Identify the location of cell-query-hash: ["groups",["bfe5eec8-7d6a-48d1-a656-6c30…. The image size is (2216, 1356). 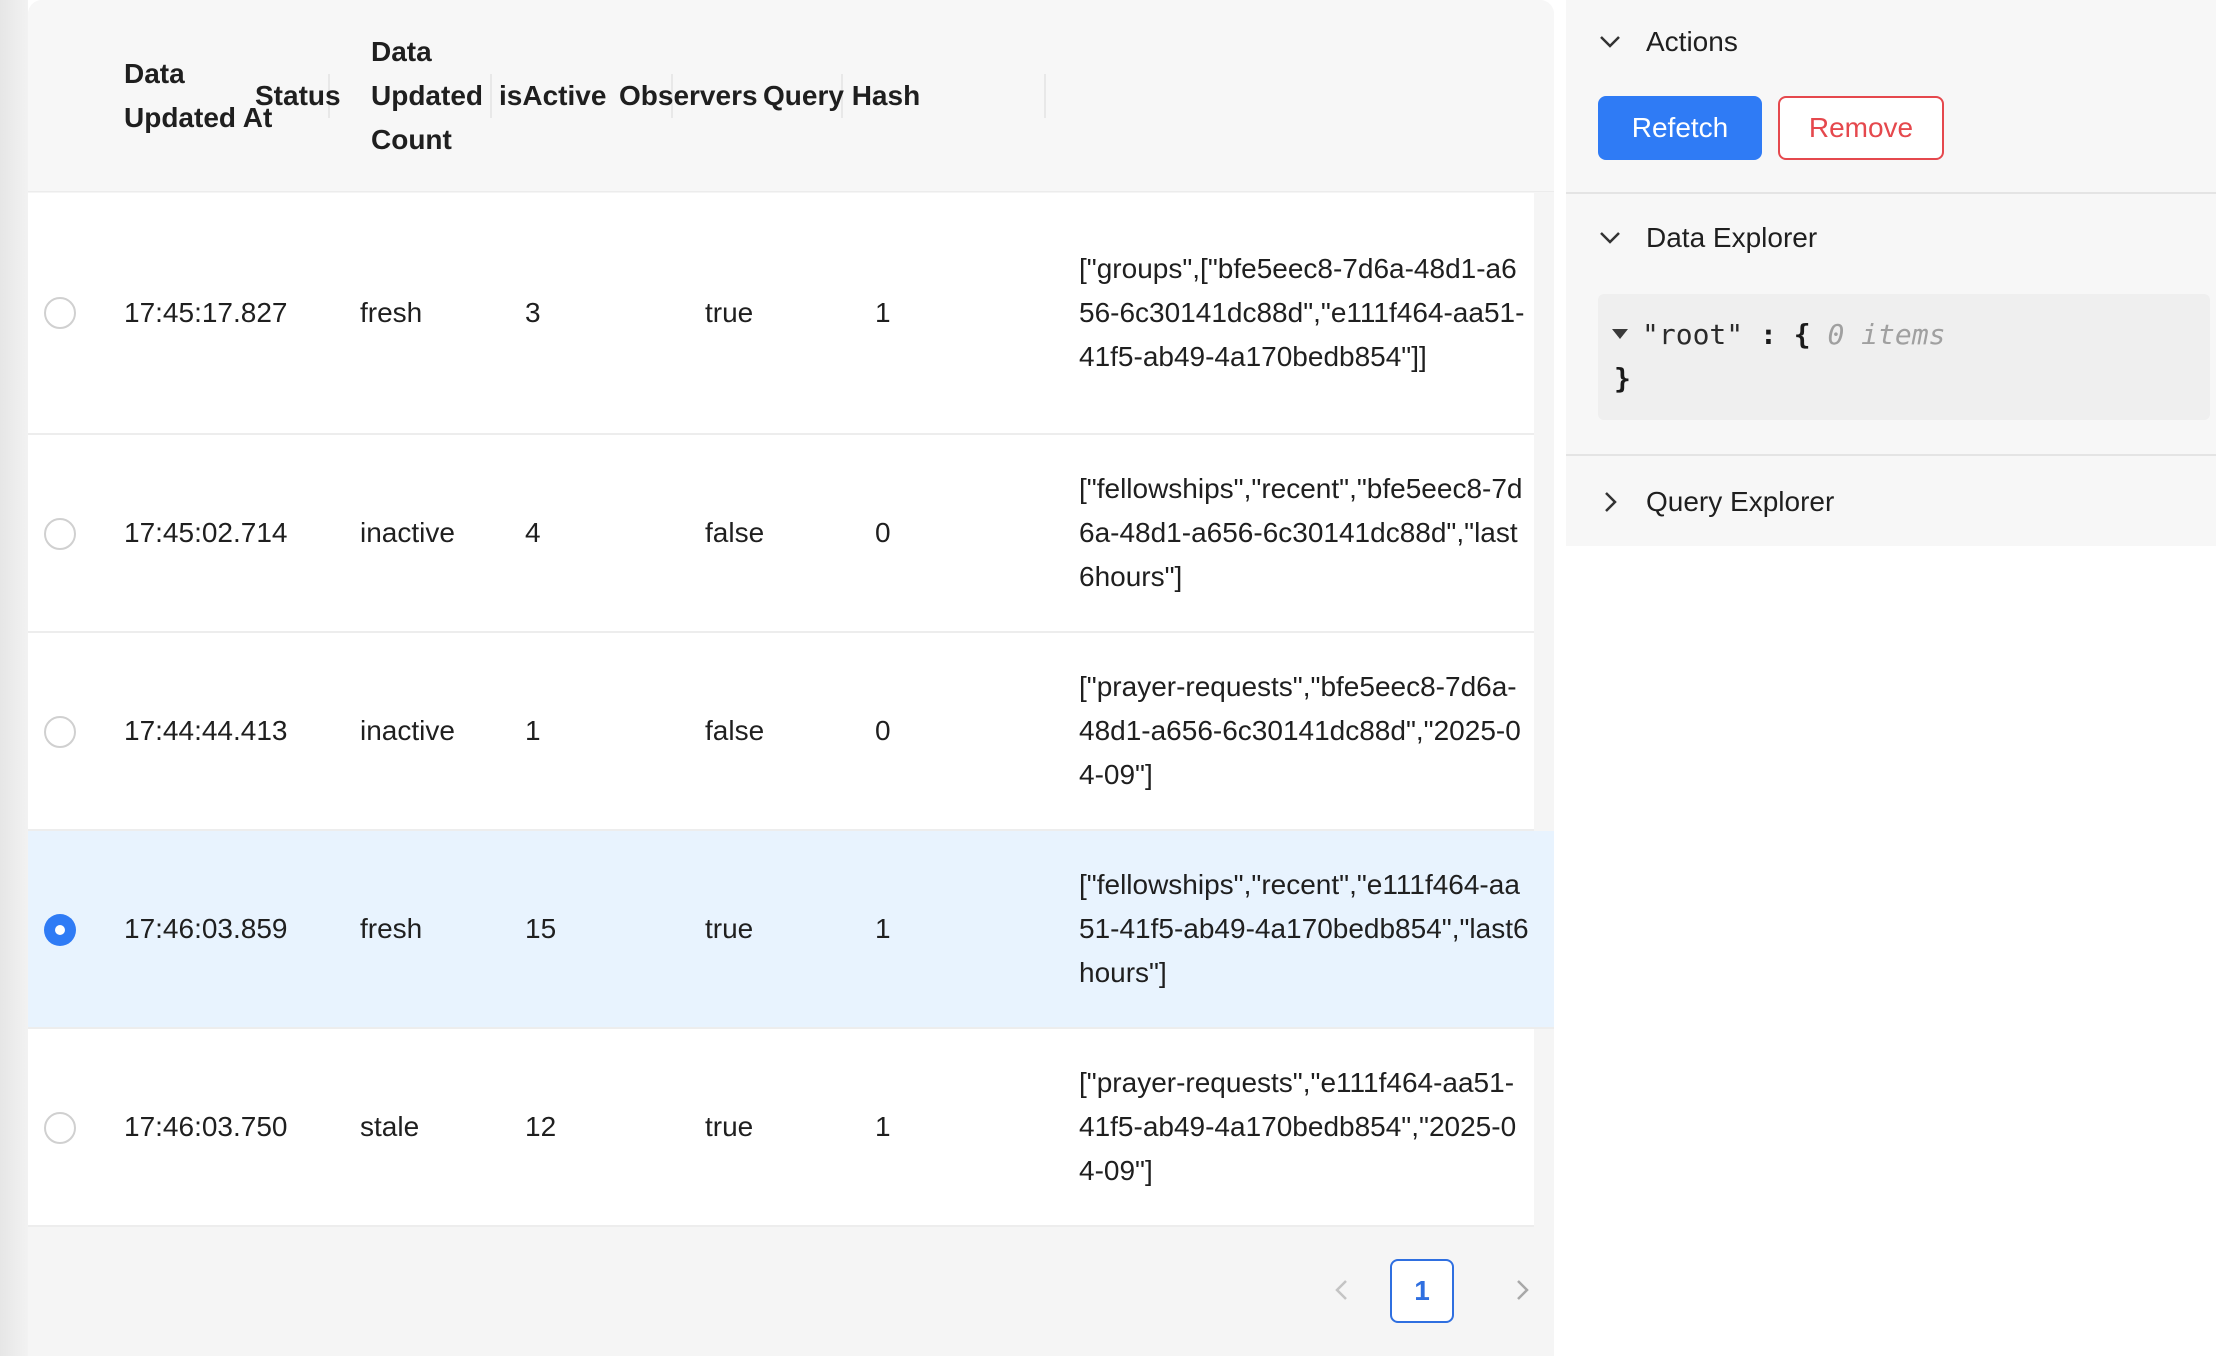
(1302, 312).